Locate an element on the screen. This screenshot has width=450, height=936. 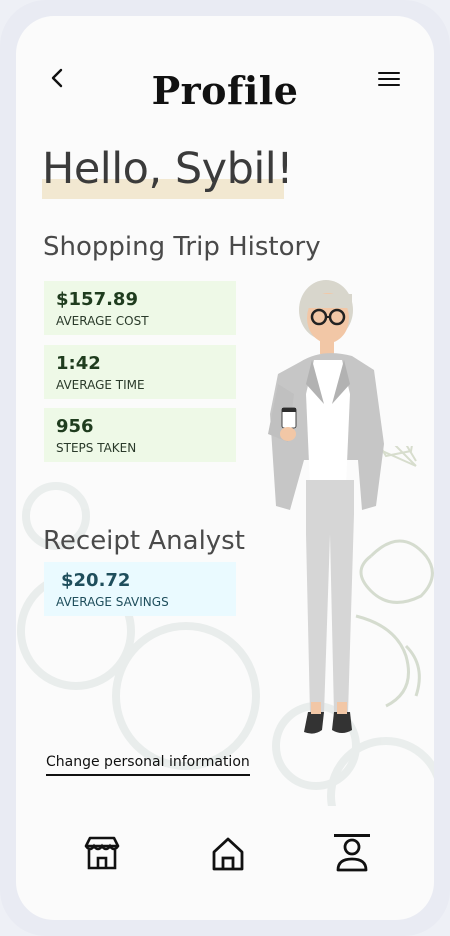
stat-value: $20.72 is located at coordinates (96, 580).